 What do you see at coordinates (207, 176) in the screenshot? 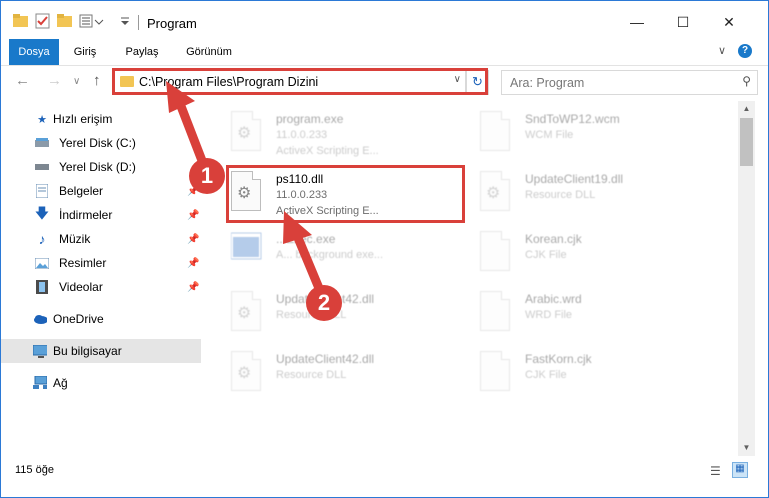
I see `callout-1: 1` at bounding box center [207, 176].